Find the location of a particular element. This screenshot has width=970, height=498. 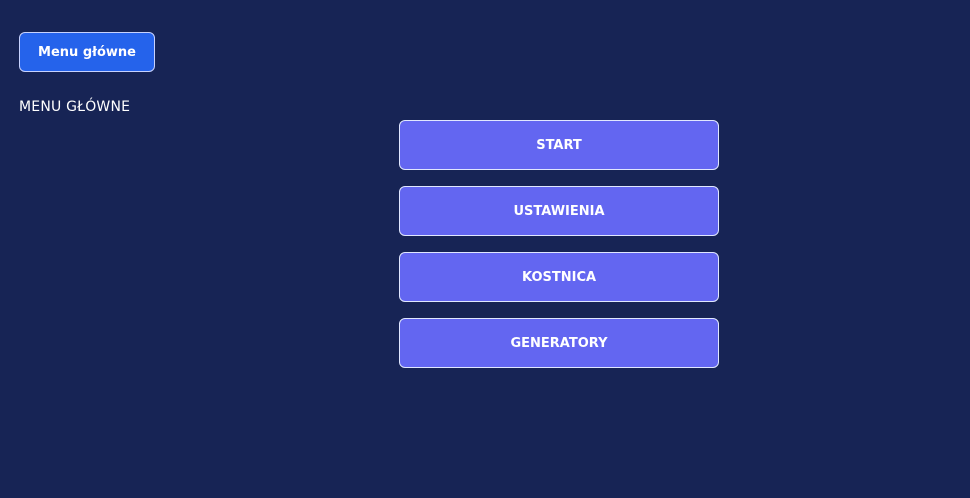

morgue-button: KOSTNICA is located at coordinates (559, 277).